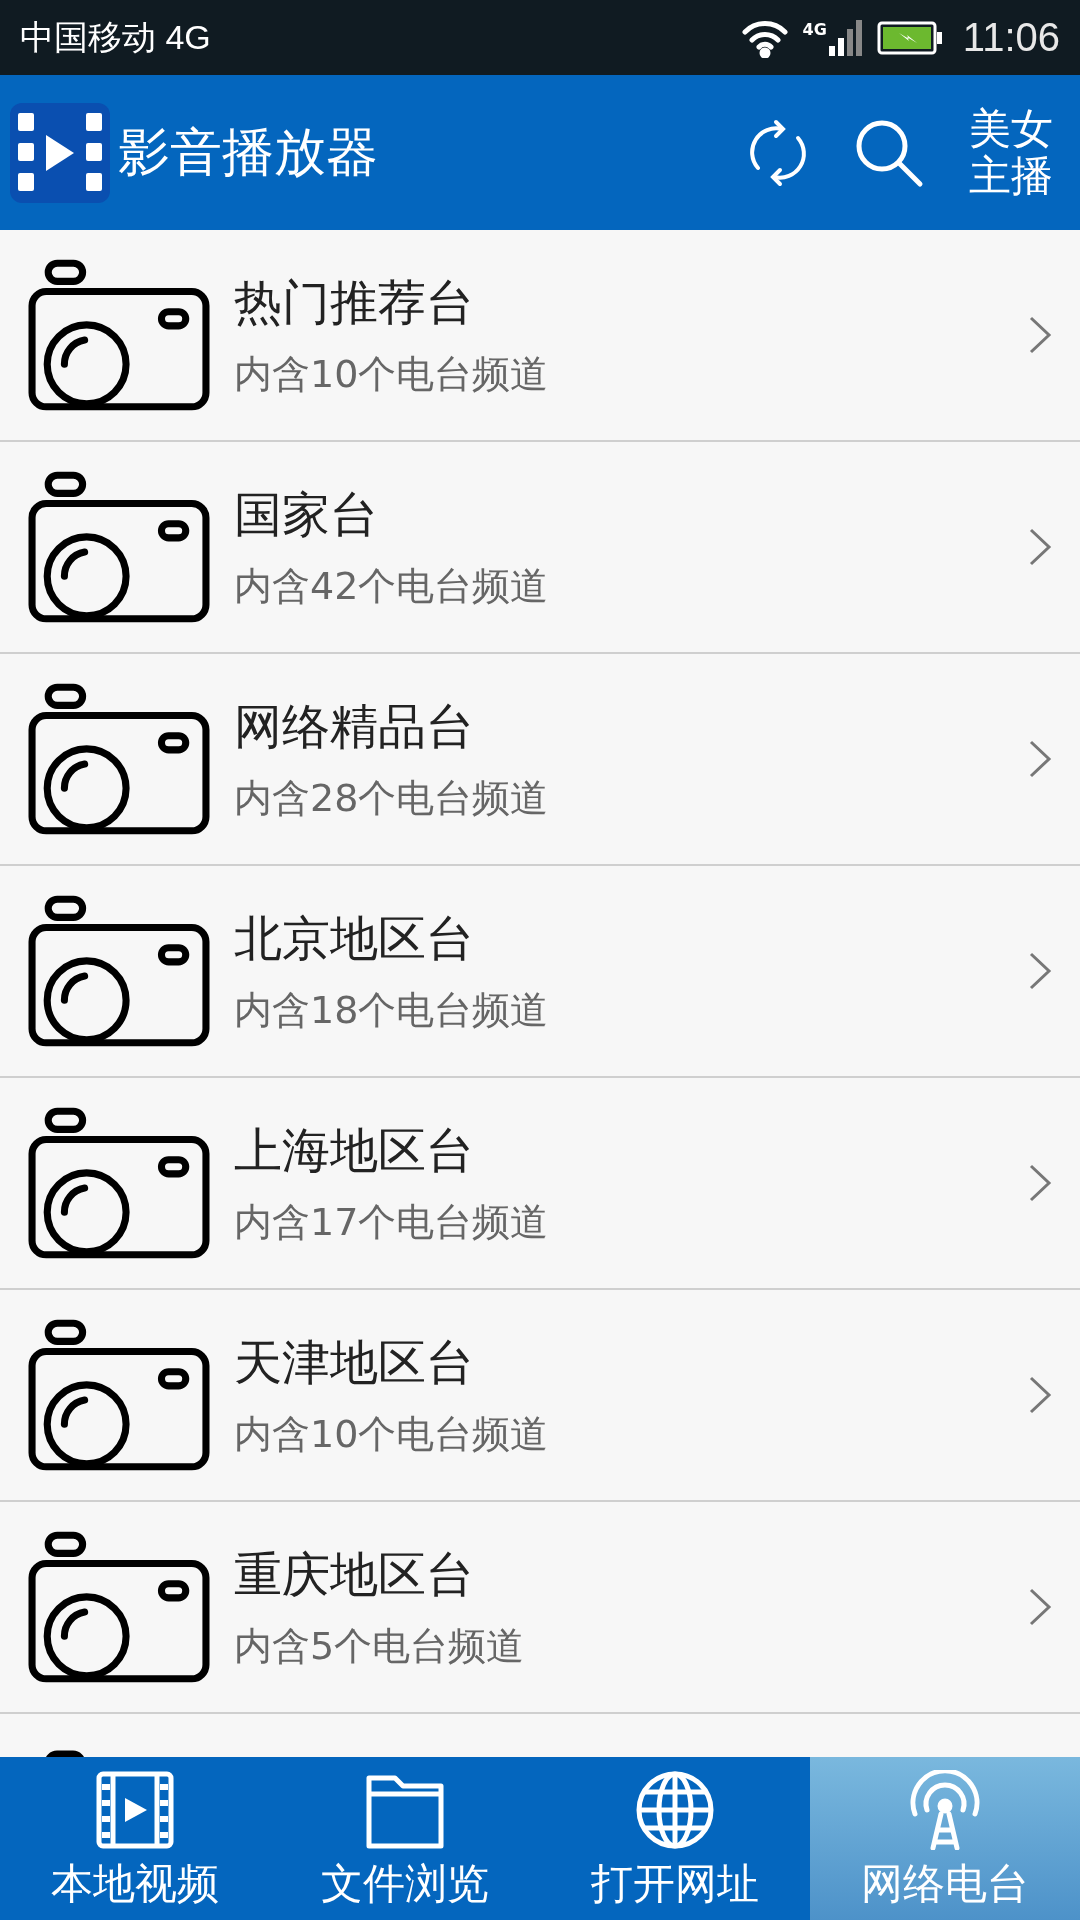  Describe the element at coordinates (675, 1810) in the screenshot. I see `globe-icon` at that location.